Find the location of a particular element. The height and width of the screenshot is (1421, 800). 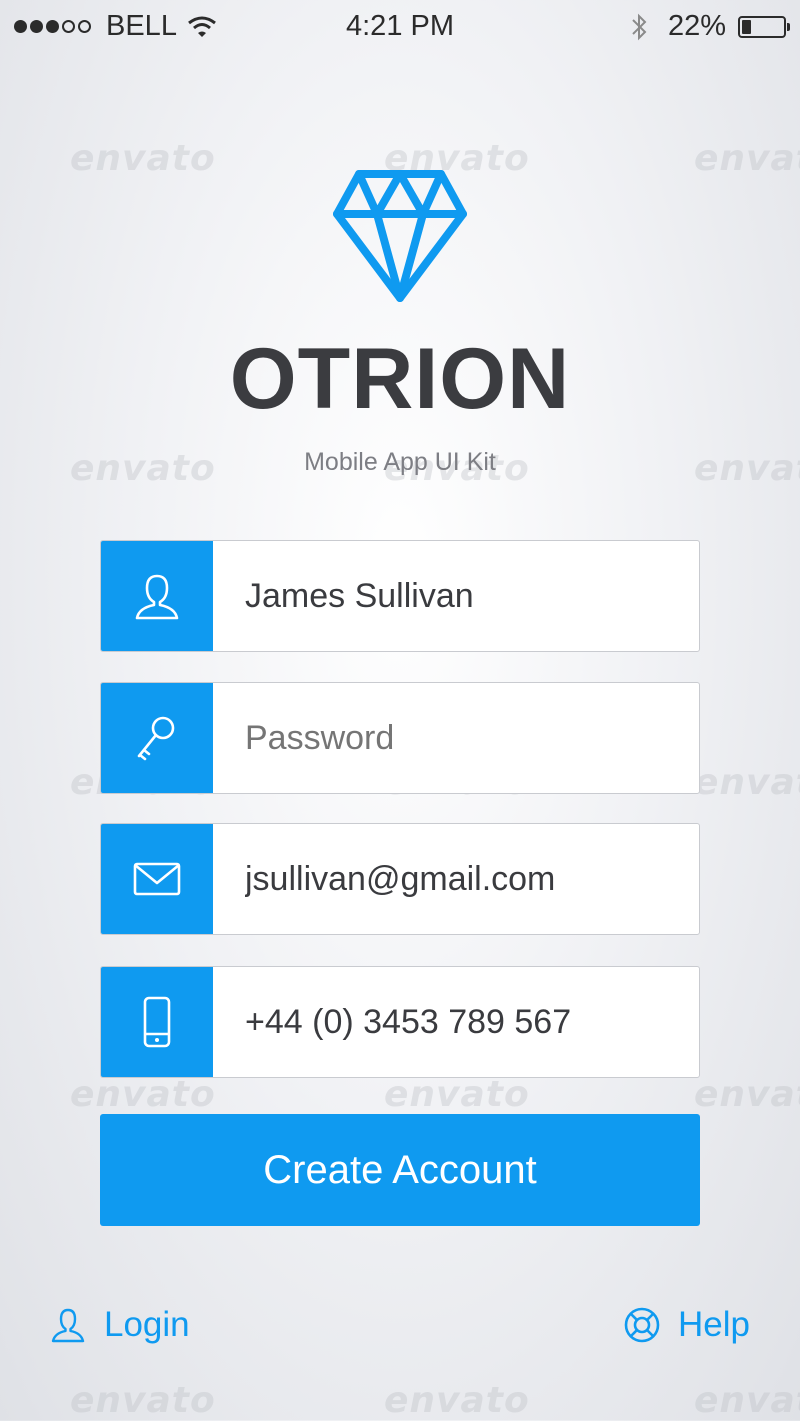

password-field is located at coordinates (400, 738).